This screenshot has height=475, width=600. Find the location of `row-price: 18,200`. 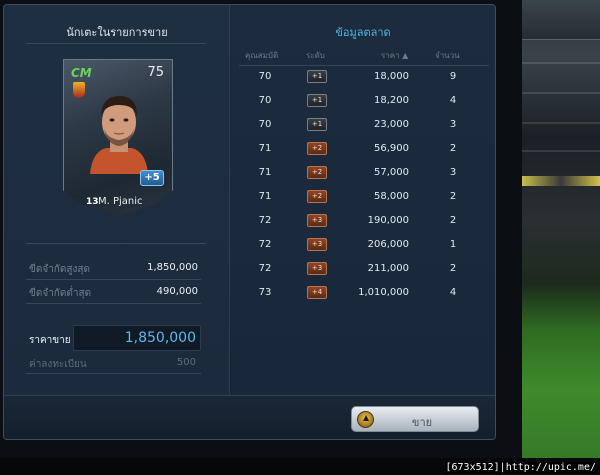

row-price: 18,200 is located at coordinates (391, 100).